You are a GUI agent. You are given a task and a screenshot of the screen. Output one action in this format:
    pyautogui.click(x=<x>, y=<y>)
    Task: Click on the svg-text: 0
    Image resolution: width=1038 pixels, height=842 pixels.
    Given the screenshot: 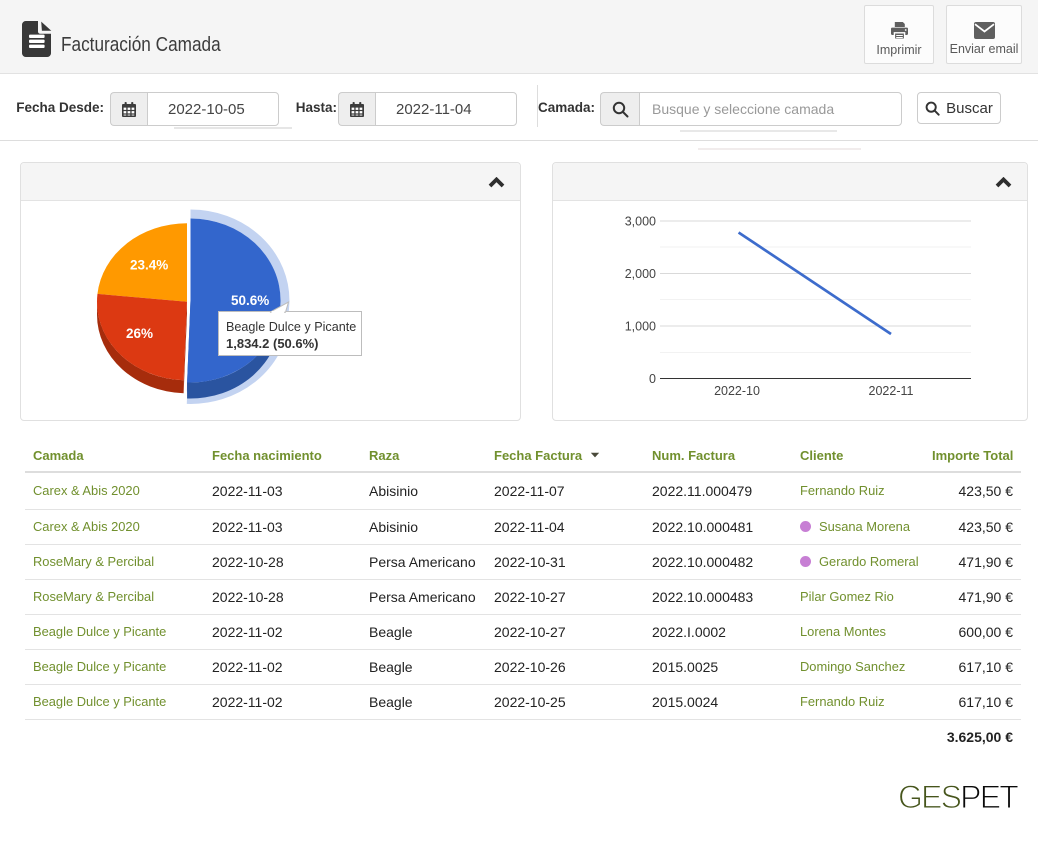 What is the action you would take?
    pyautogui.click(x=652, y=379)
    